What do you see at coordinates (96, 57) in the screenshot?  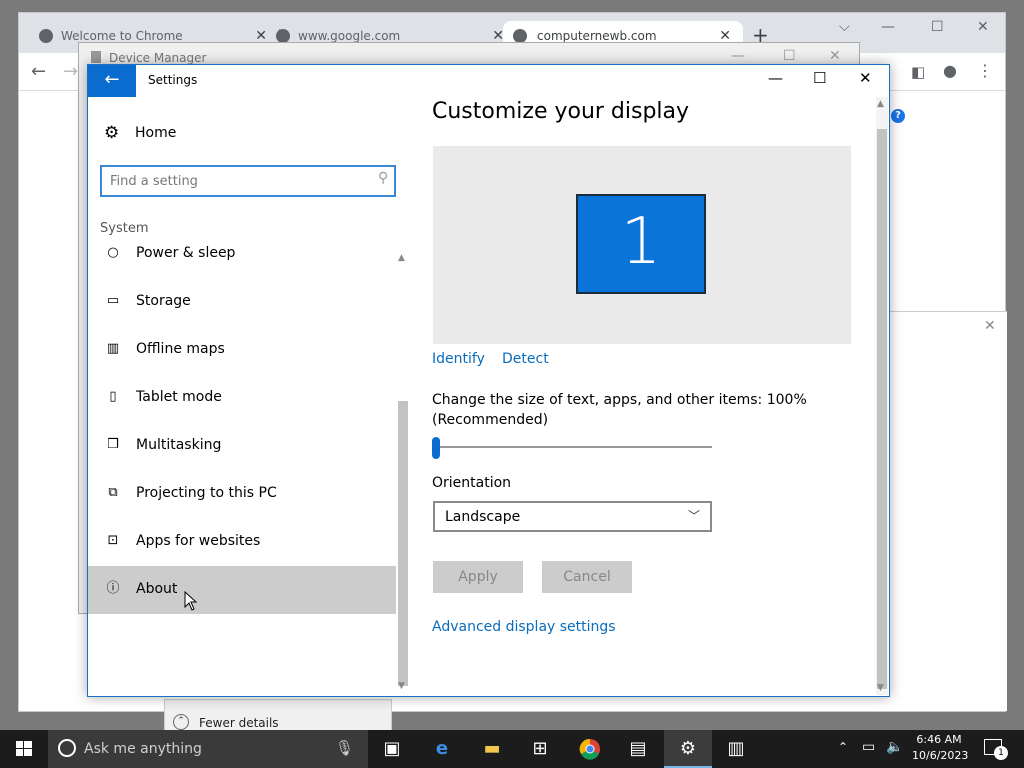 I see `device-manager-icon` at bounding box center [96, 57].